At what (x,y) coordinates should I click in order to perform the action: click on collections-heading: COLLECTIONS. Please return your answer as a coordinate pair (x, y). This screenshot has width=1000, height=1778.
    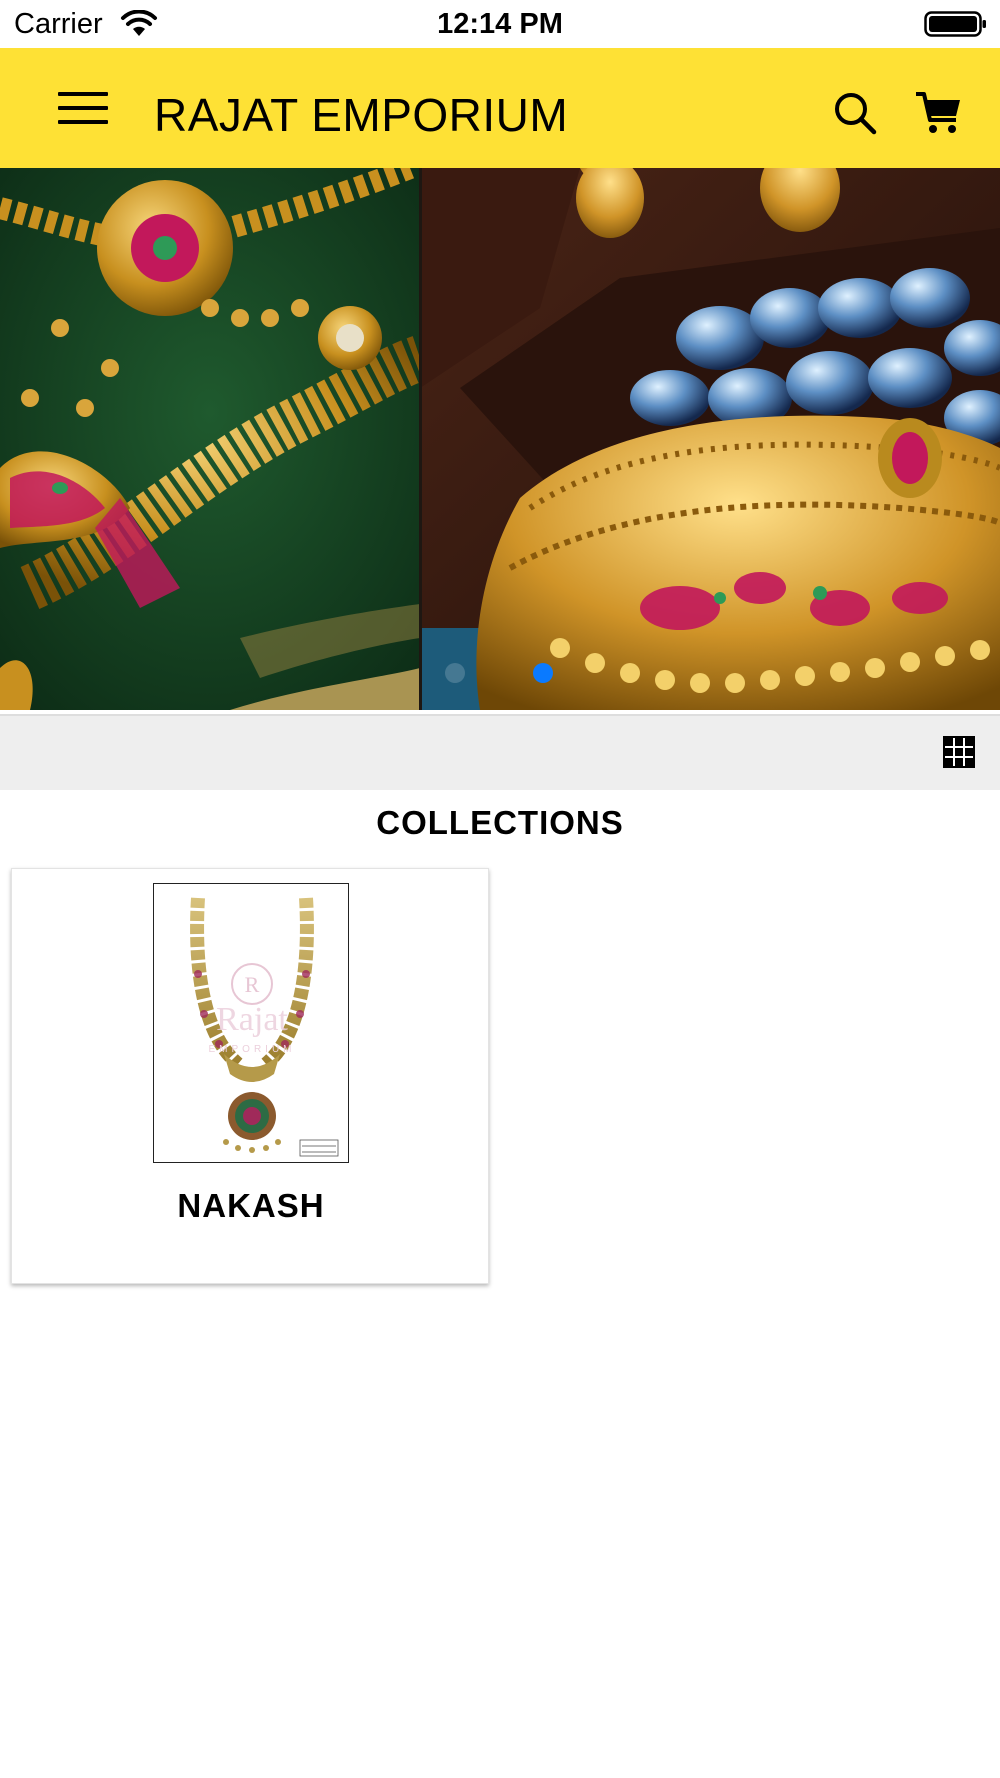
    Looking at the image, I should click on (500, 822).